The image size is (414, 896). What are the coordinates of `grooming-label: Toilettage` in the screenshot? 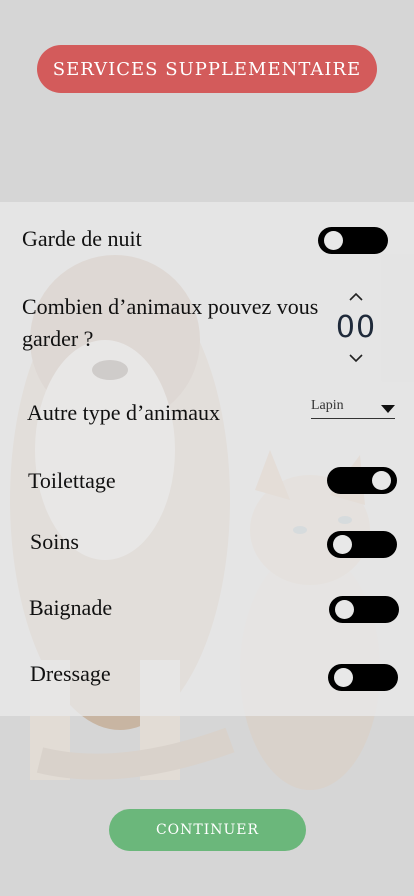 It's located at (72, 480).